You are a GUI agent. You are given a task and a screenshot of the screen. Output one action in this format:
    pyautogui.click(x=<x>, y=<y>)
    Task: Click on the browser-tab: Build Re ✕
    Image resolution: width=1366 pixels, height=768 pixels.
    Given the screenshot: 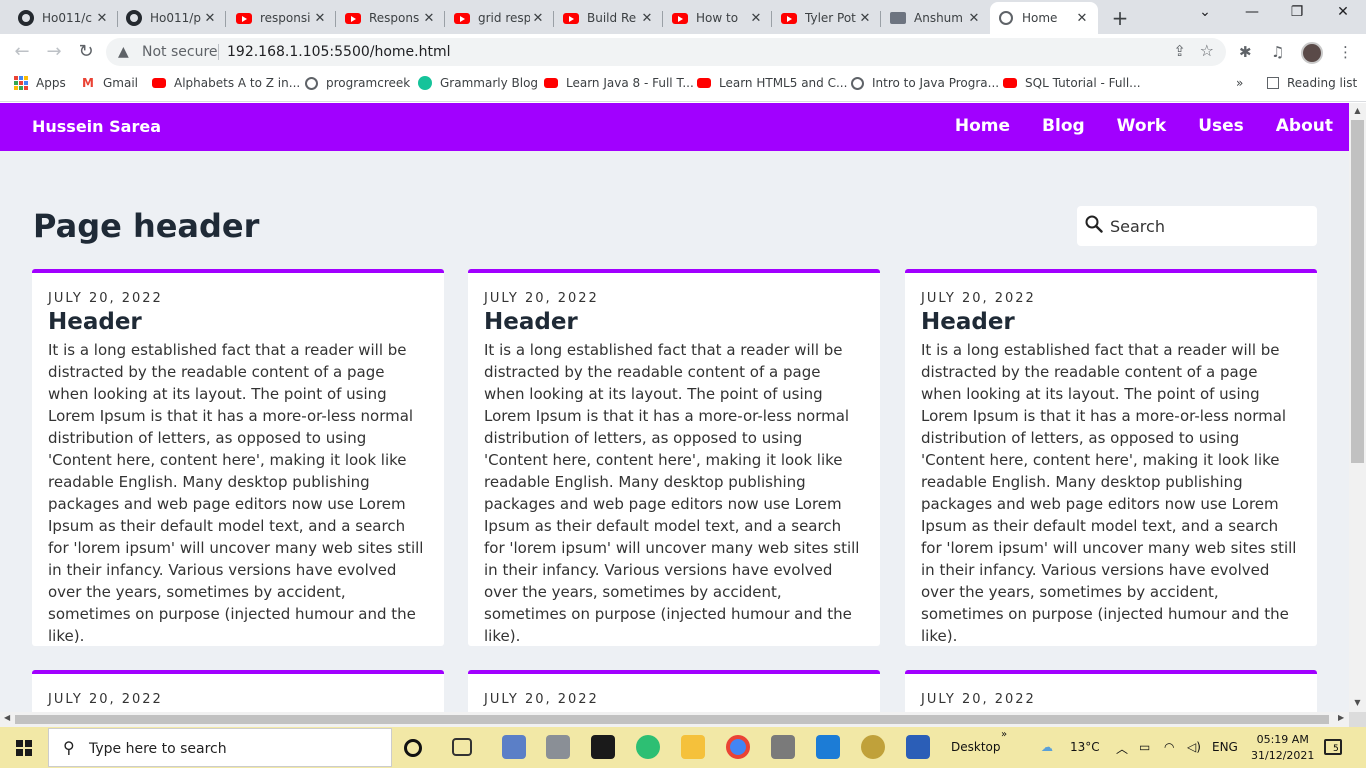 What is the action you would take?
    pyautogui.click(x=609, y=18)
    